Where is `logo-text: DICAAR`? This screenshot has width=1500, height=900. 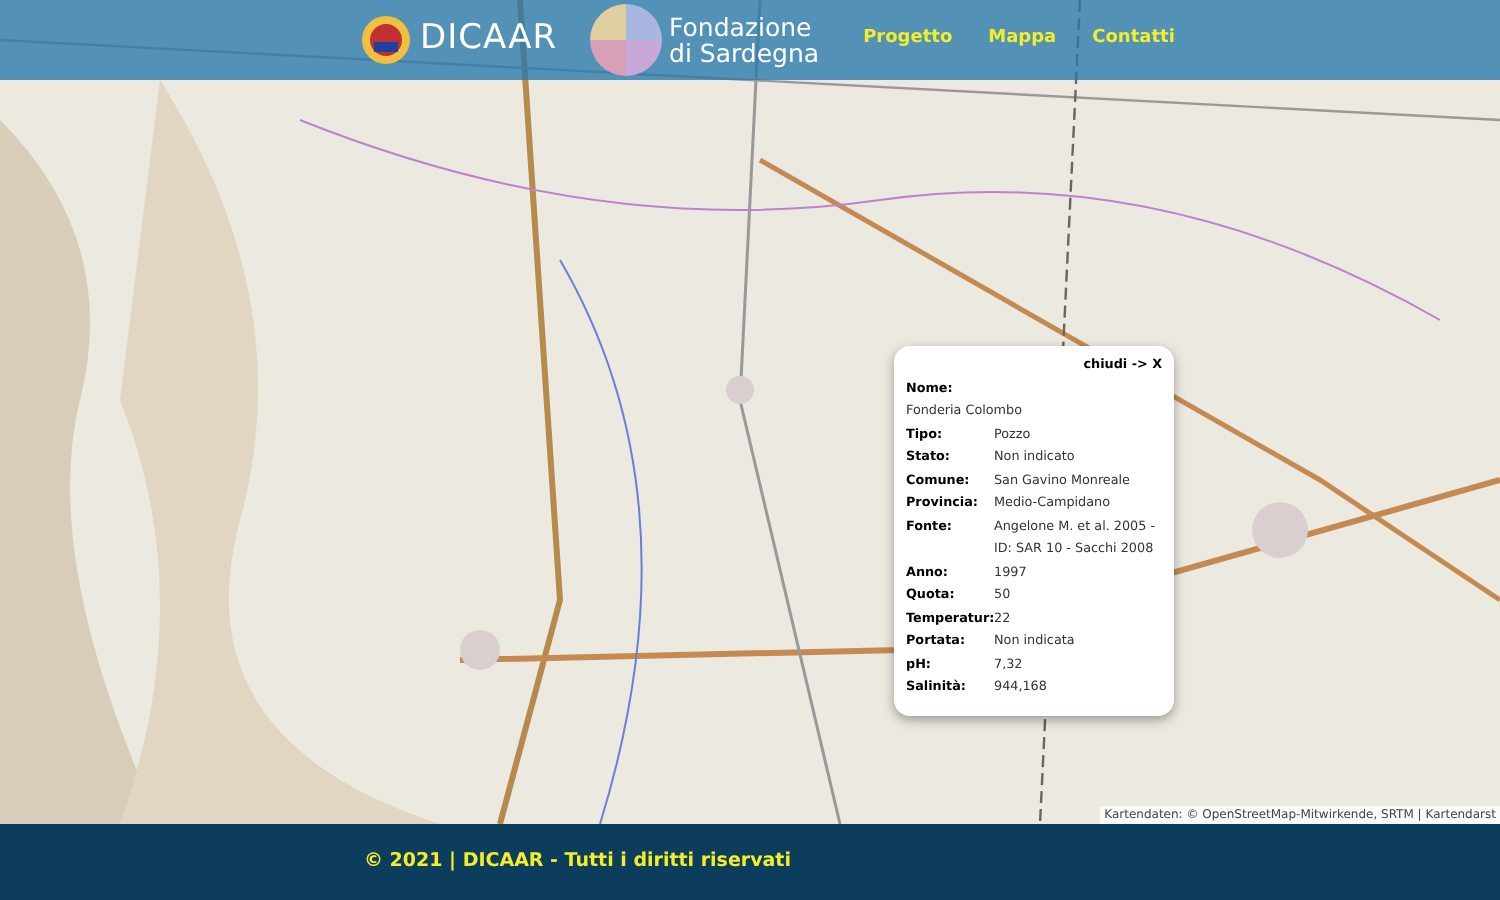
logo-text: DICAAR is located at coordinates (489, 39).